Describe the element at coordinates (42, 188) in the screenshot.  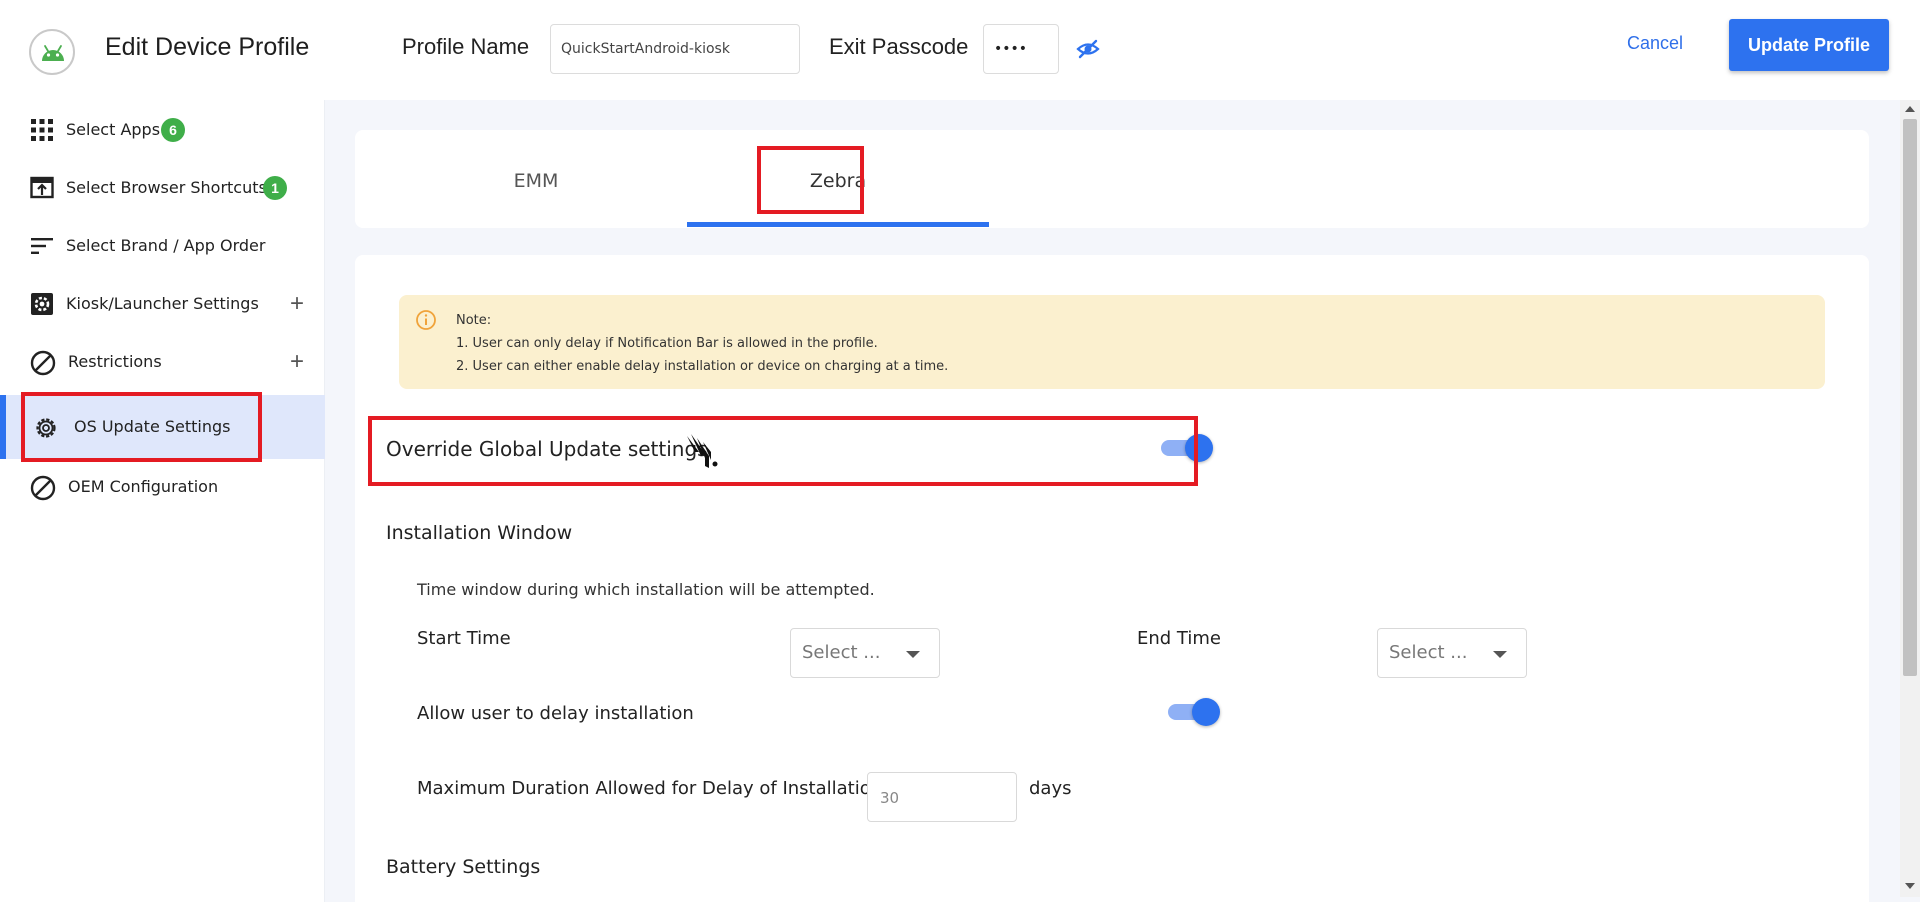
I see `browser-shortcut-icon` at that location.